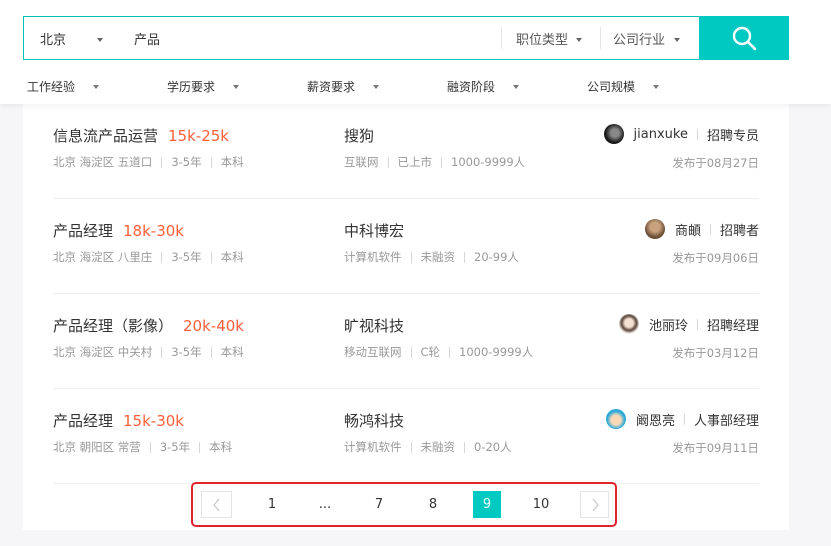 The height and width of the screenshot is (546, 831). What do you see at coordinates (153, 231) in the screenshot?
I see `job-salary: 18k-30k` at bounding box center [153, 231].